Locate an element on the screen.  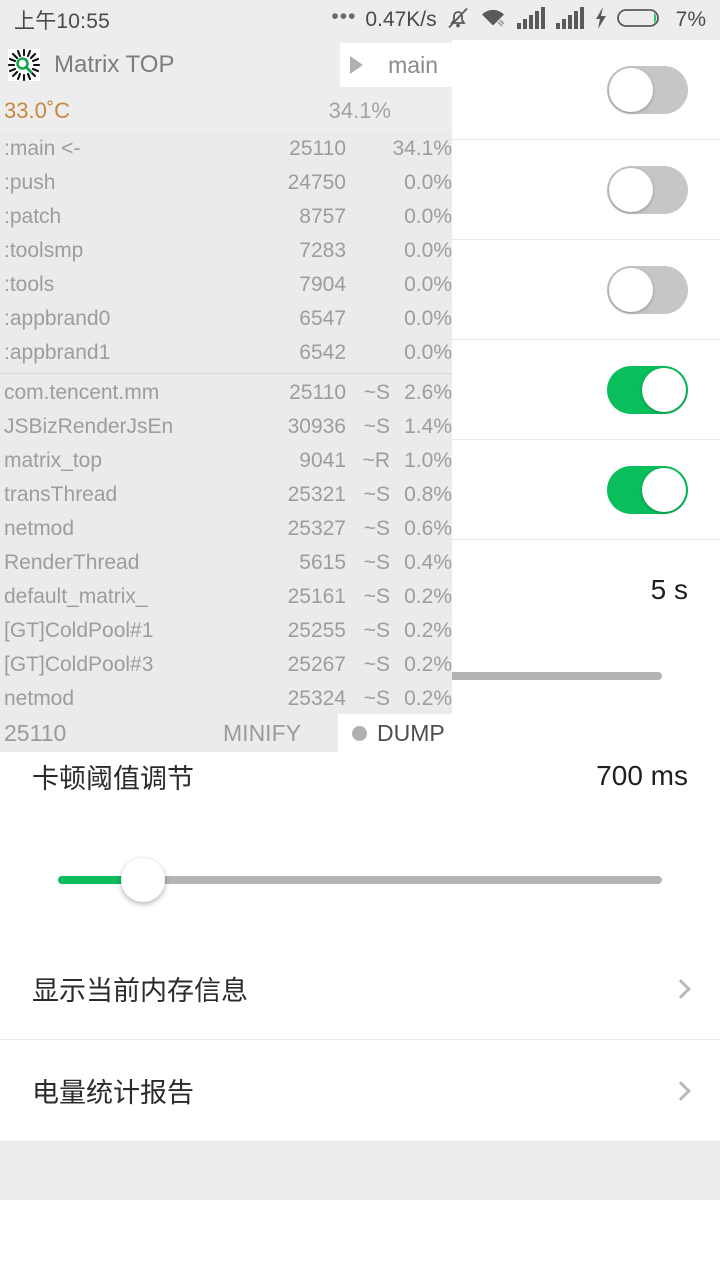
row-pname: JSBizRenderJsEn is located at coordinates (89, 426).